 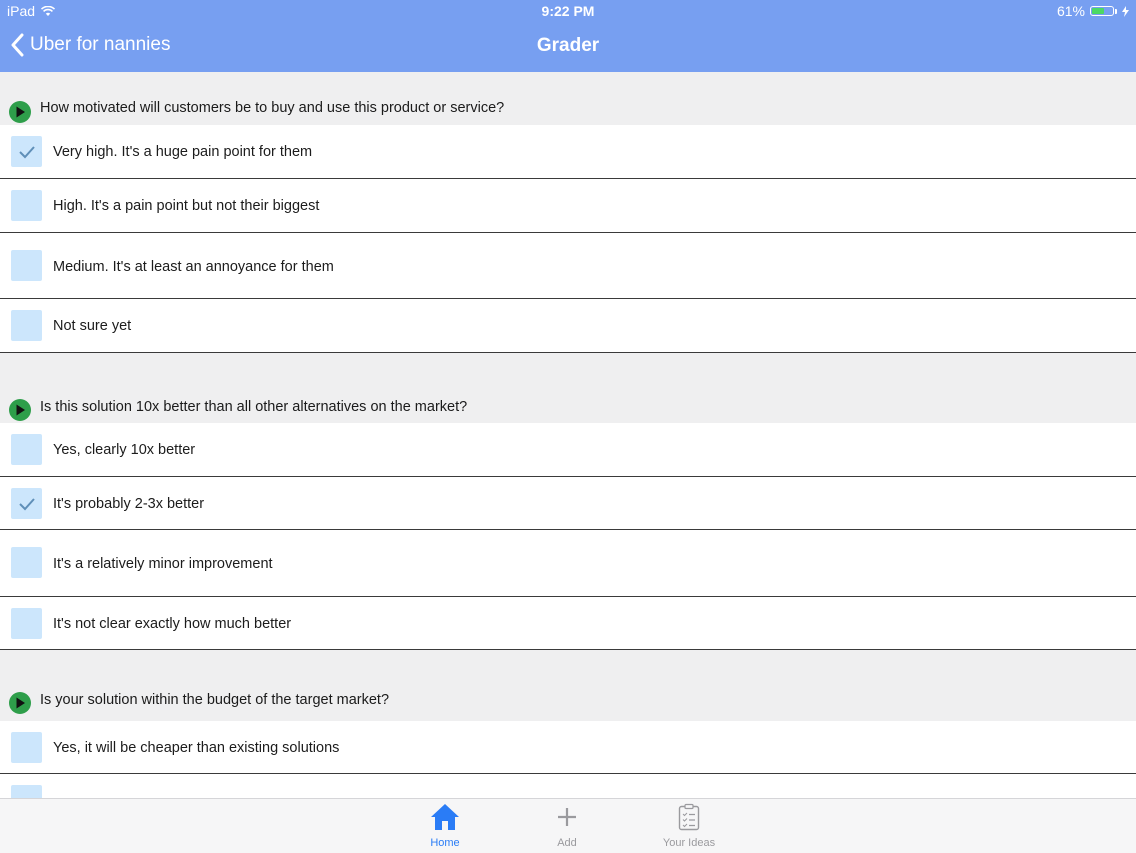 I want to click on battery-fill, so click(x=1098, y=11).